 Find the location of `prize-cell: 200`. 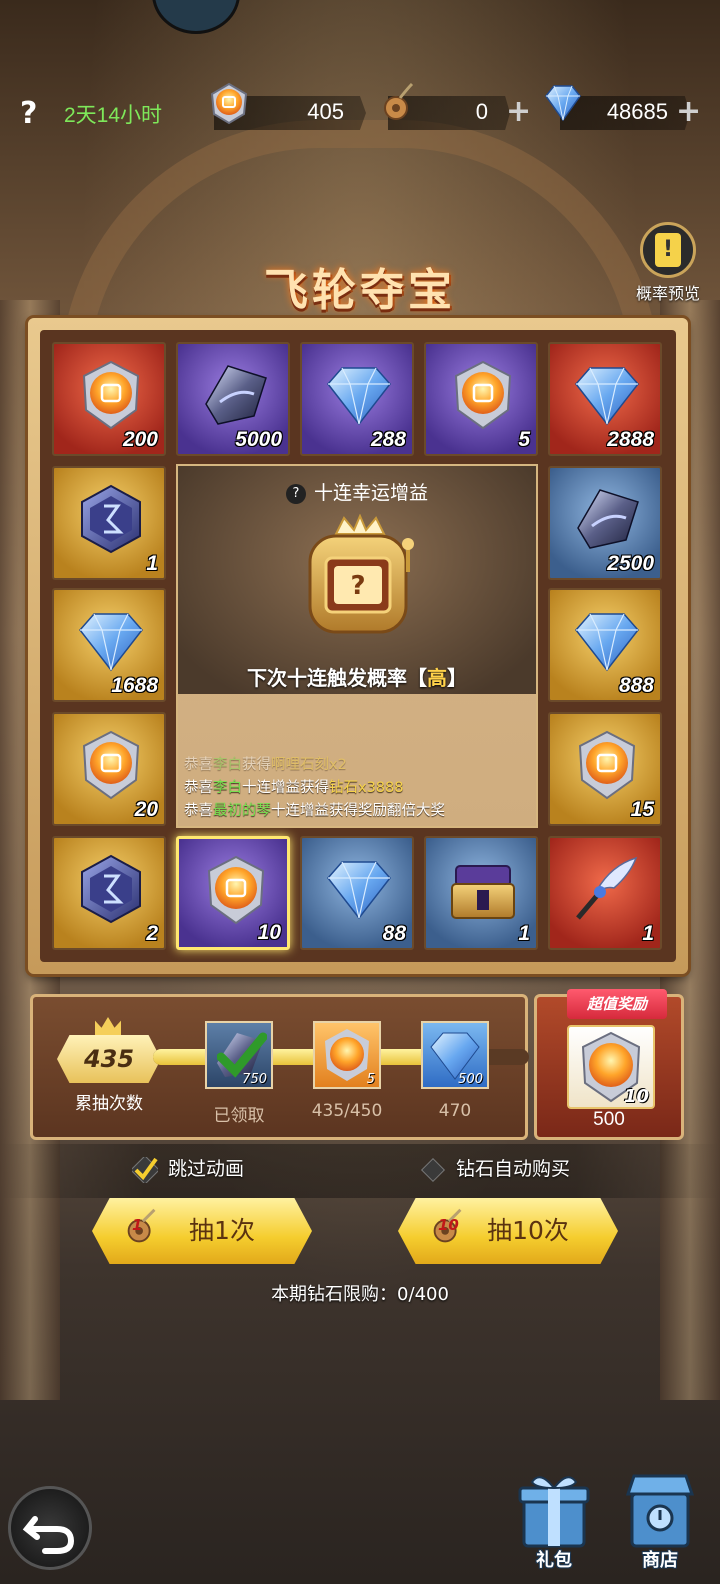

prize-cell: 200 is located at coordinates (109, 399).